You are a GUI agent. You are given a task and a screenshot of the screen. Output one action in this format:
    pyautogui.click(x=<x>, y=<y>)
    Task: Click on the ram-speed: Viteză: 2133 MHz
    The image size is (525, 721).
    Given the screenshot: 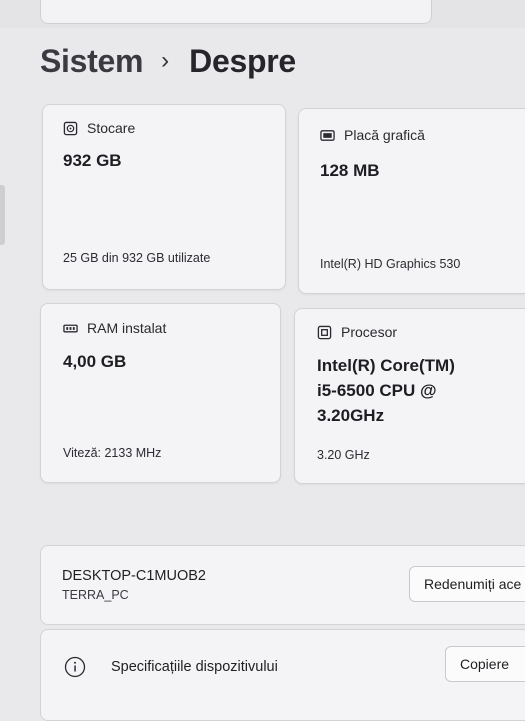 What is the action you would take?
    pyautogui.click(x=112, y=453)
    